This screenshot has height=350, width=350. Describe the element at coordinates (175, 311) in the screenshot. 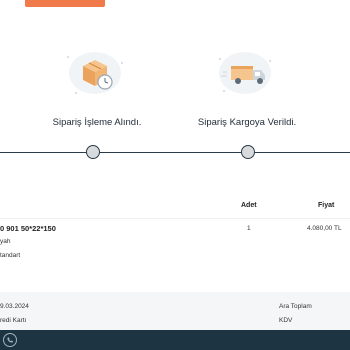

I see `order-summary-band` at that location.